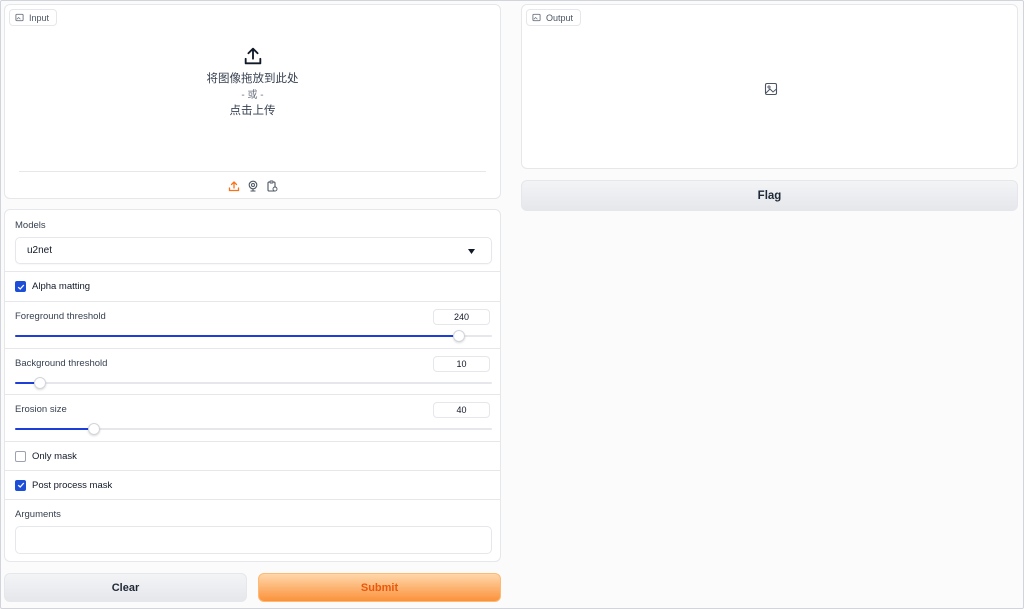  I want to click on output-block-label: Output, so click(554, 17).